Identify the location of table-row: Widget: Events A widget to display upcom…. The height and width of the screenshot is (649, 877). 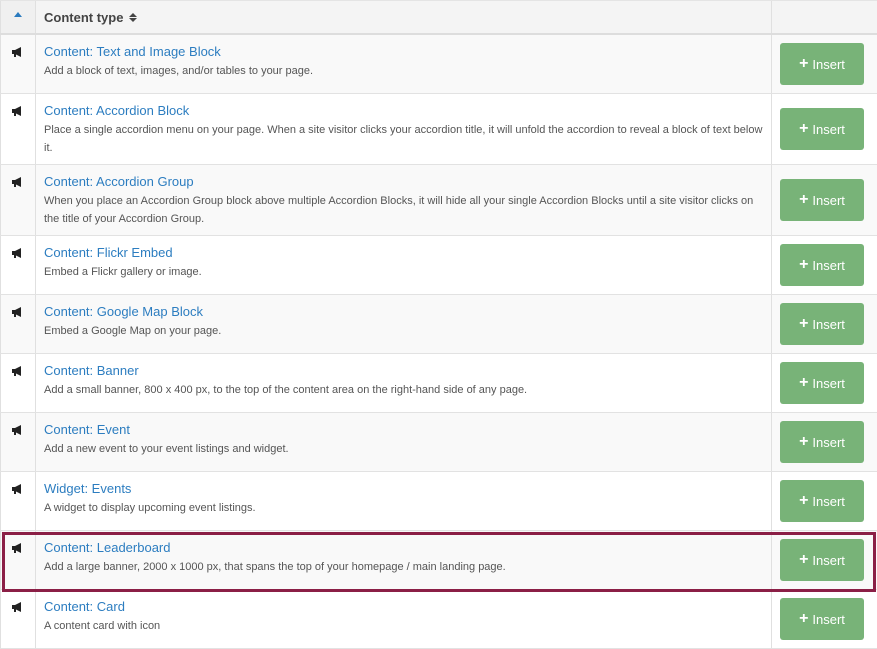
(438, 501).